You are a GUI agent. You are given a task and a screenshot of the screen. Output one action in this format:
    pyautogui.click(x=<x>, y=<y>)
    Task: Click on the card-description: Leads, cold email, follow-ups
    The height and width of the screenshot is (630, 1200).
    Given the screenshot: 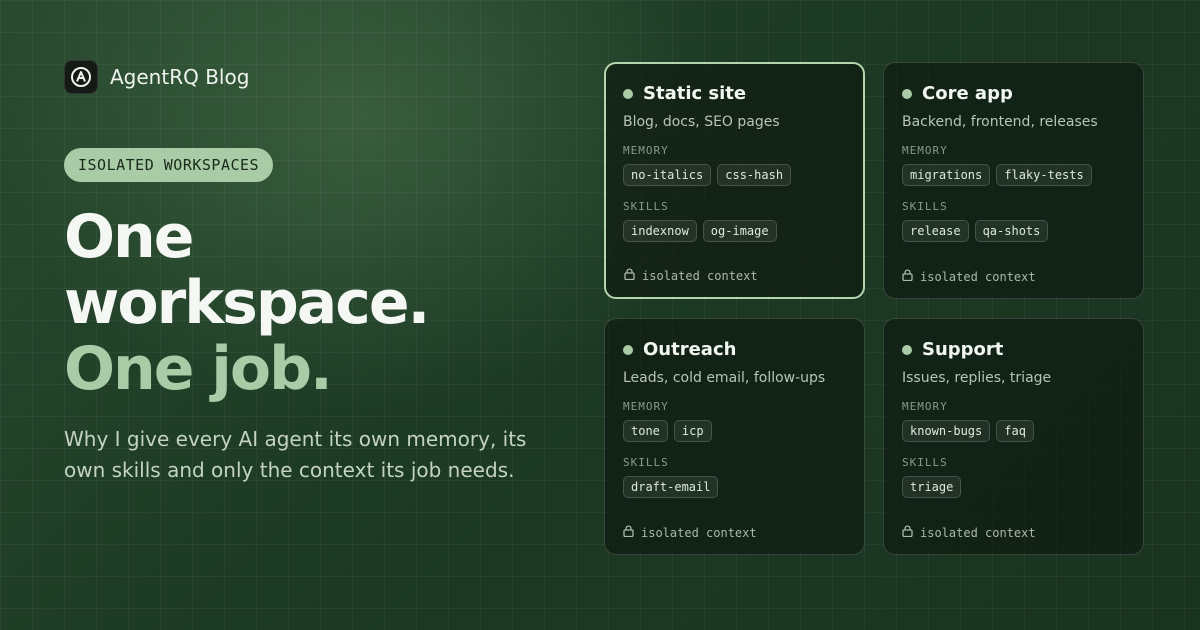 What is the action you would take?
    pyautogui.click(x=724, y=378)
    